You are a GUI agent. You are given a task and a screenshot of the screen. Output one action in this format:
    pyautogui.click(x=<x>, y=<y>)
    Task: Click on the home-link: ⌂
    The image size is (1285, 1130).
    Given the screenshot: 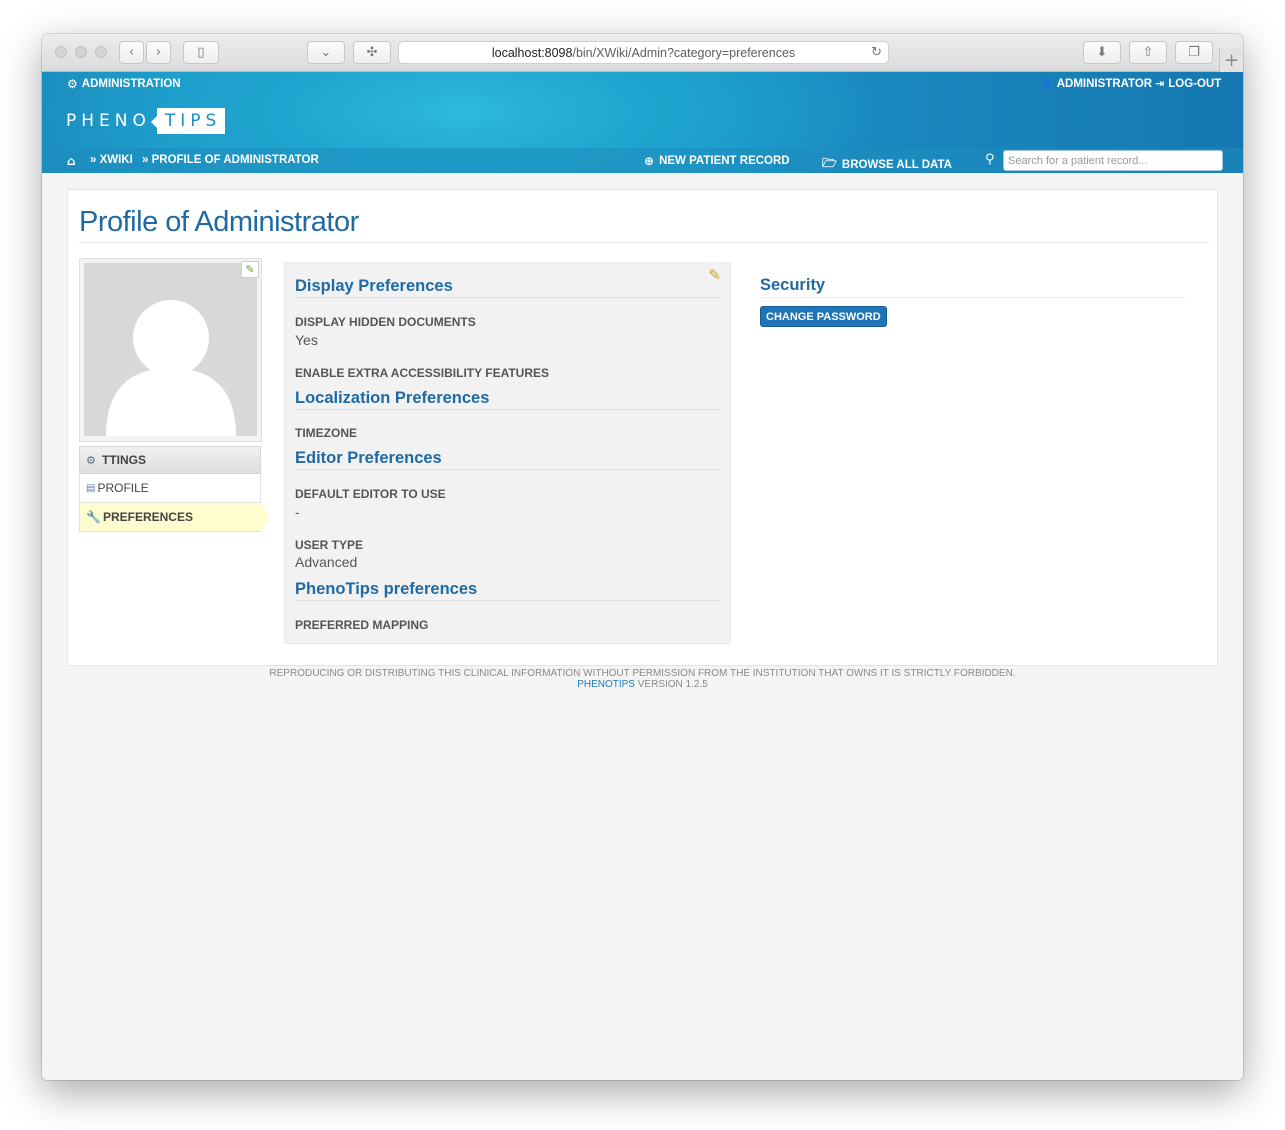 What is the action you would take?
    pyautogui.click(x=71, y=161)
    